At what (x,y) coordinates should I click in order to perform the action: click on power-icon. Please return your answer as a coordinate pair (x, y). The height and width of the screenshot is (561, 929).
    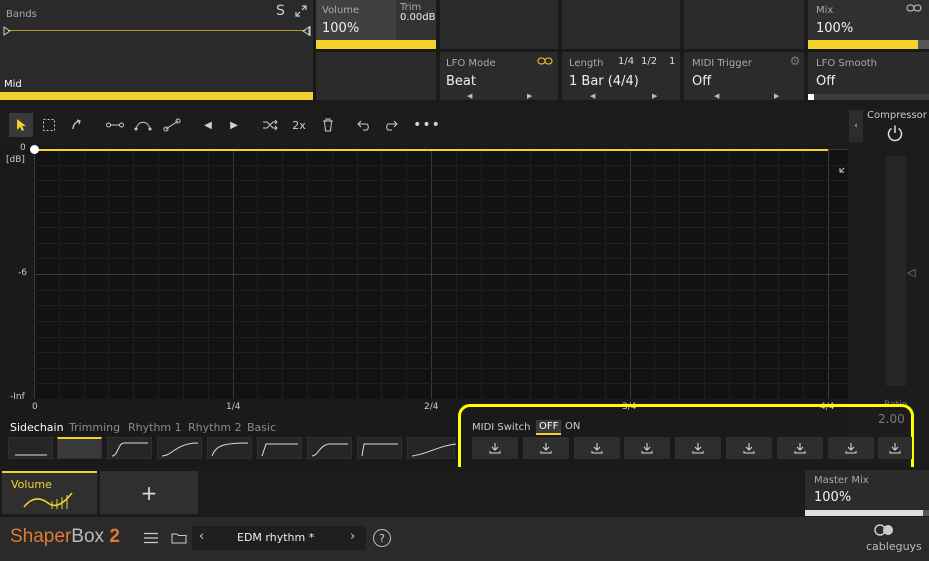
    Looking at the image, I should click on (895, 133).